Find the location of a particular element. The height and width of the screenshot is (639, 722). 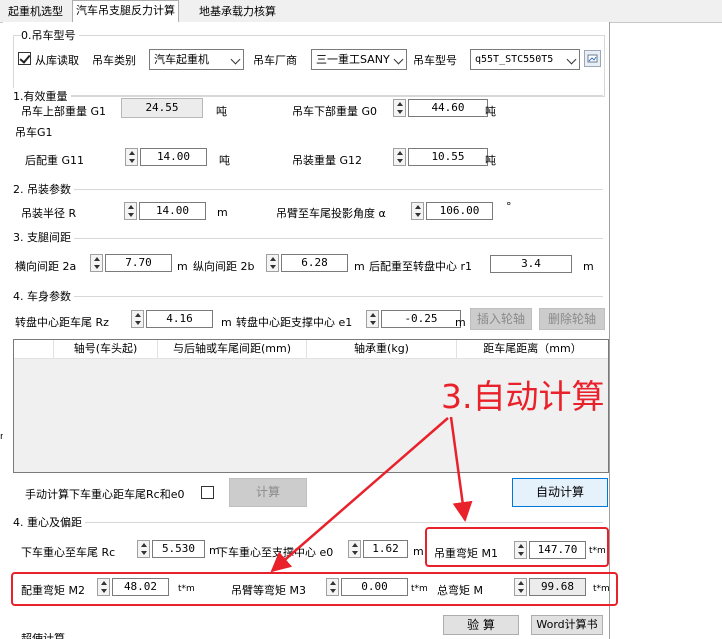

arrow-to-moments is located at coordinates (359, 495).